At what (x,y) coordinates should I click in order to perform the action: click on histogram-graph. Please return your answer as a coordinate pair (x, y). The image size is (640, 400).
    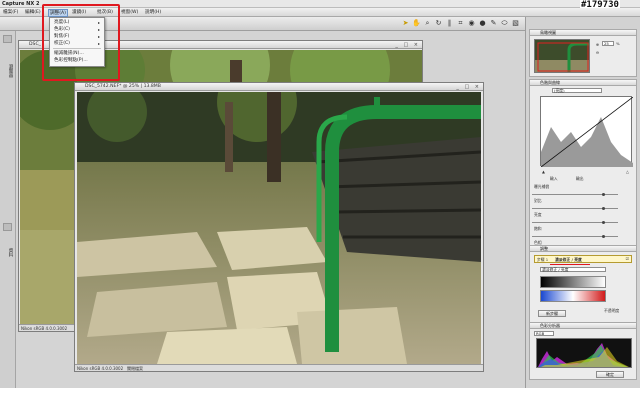
    Looking at the image, I should click on (584, 353).